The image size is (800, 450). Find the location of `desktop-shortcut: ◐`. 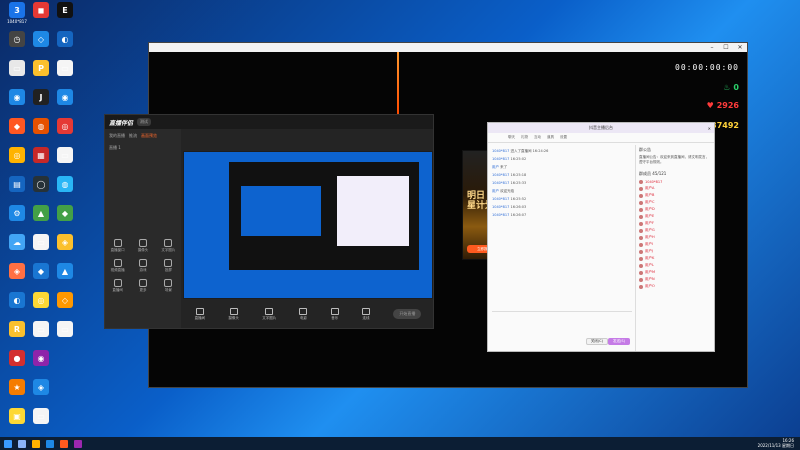

desktop-shortcut: ◐ is located at coordinates (65, 46).